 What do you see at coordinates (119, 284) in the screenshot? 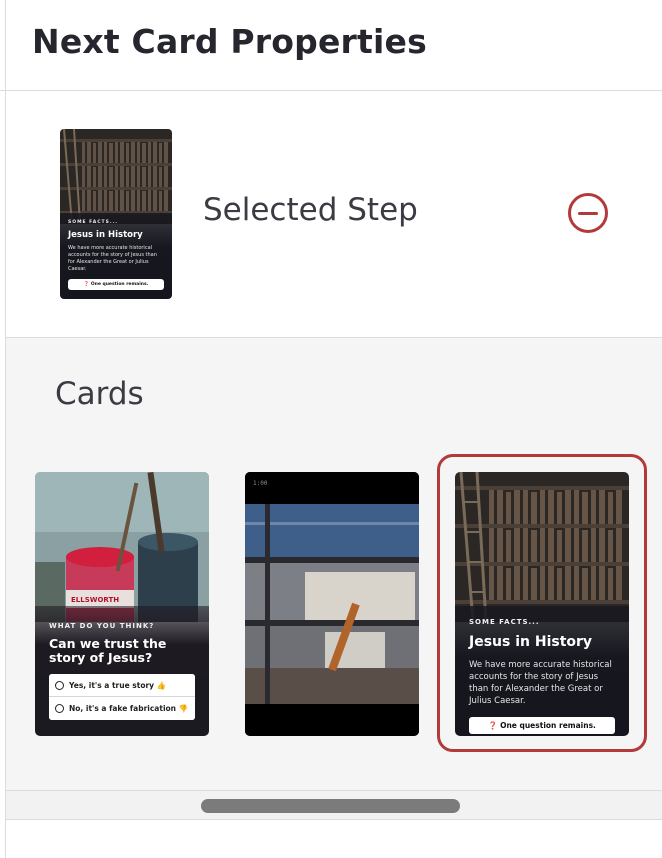
I see `thumbnail-button-label: One question remains.` at bounding box center [119, 284].